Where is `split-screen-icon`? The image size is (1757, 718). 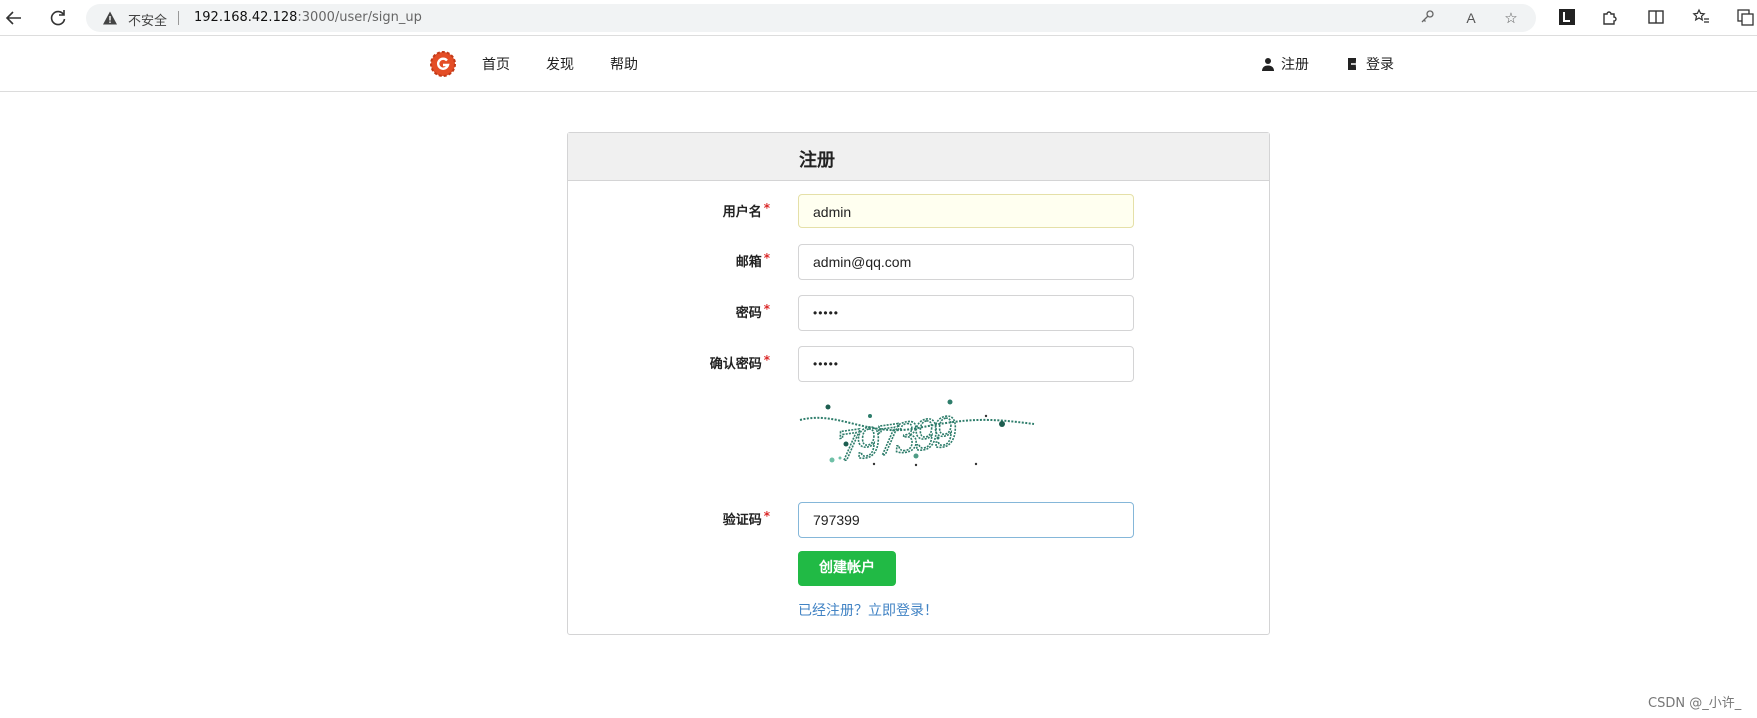 split-screen-icon is located at coordinates (1656, 18).